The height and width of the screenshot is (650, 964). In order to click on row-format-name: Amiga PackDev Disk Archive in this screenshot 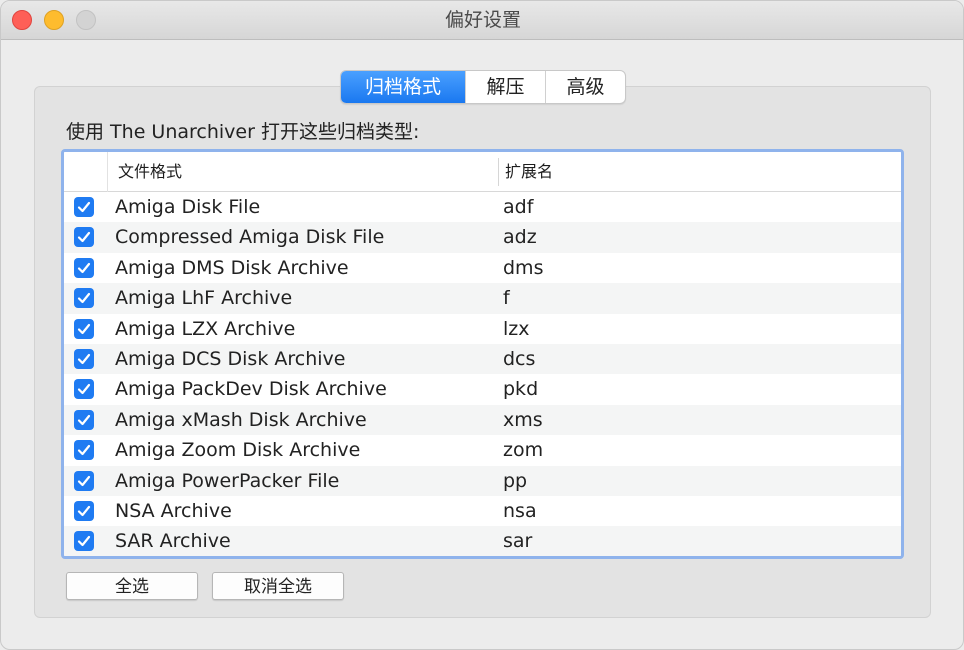, I will do `click(251, 389)`.